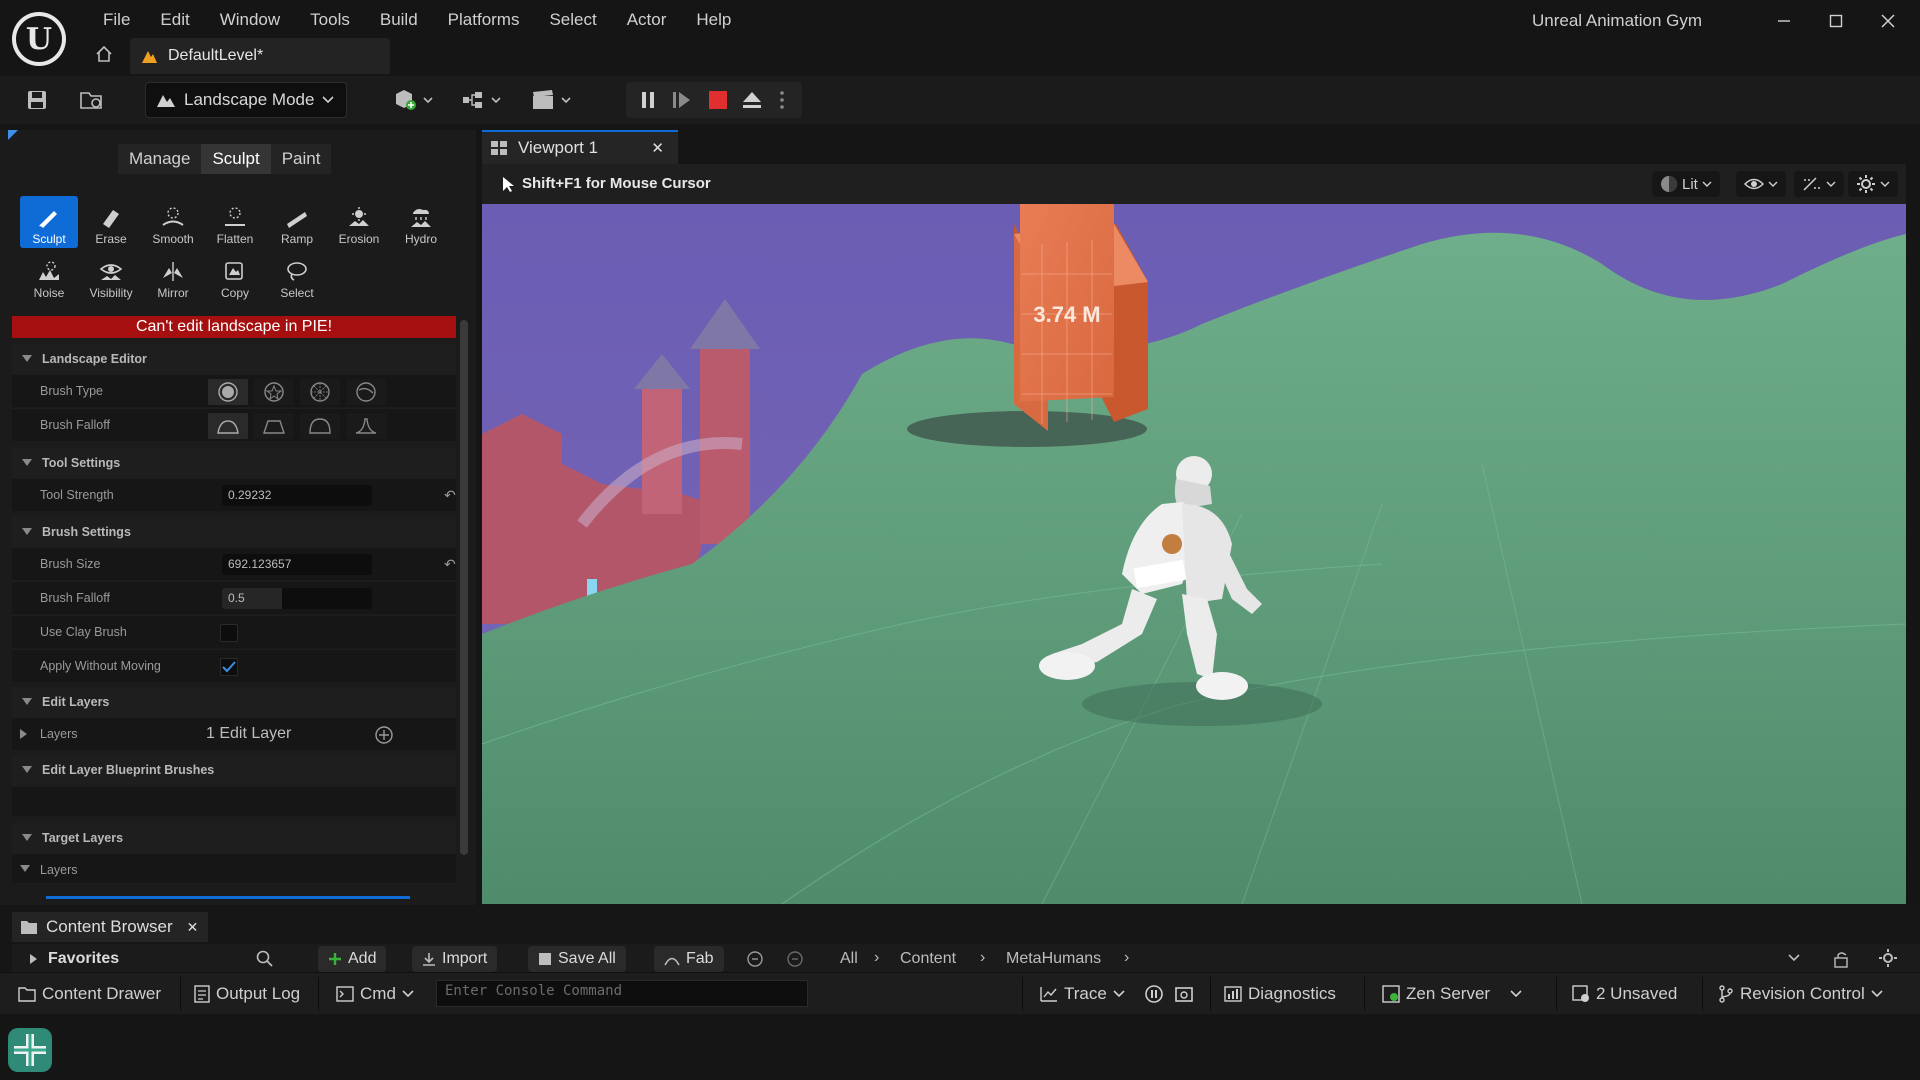 Image resolution: width=1920 pixels, height=1080 pixels. Describe the element at coordinates (89, 994) in the screenshot. I see `content-drawer-button: Content Drawer` at that location.